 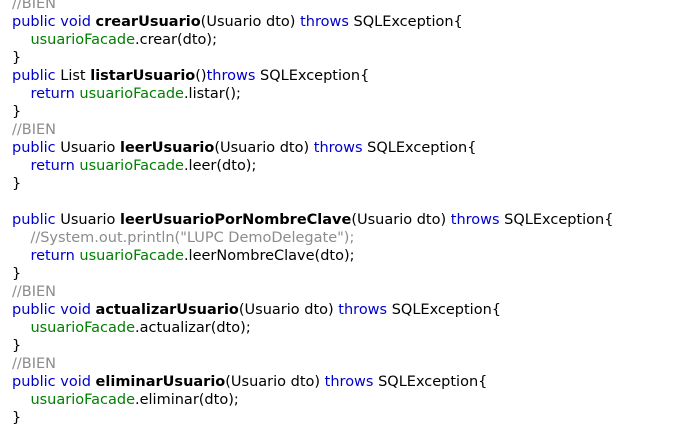 What do you see at coordinates (312, 328) in the screenshot?
I see `code-line: usuarioFacade.actualizar(dto);` at bounding box center [312, 328].